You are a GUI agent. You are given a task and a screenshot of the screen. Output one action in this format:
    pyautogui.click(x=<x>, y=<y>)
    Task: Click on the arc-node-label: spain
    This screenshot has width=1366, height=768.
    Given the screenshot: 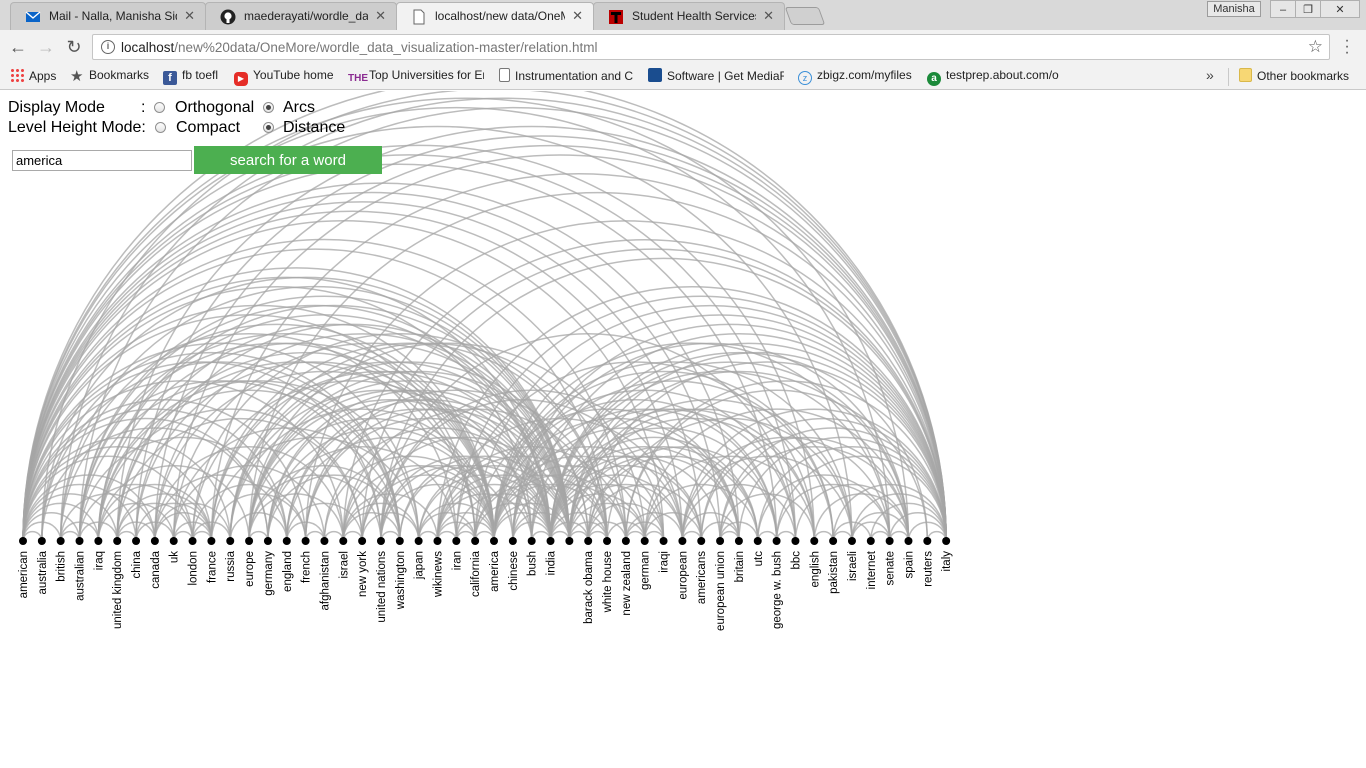 What is the action you would take?
    pyautogui.click(x=909, y=565)
    